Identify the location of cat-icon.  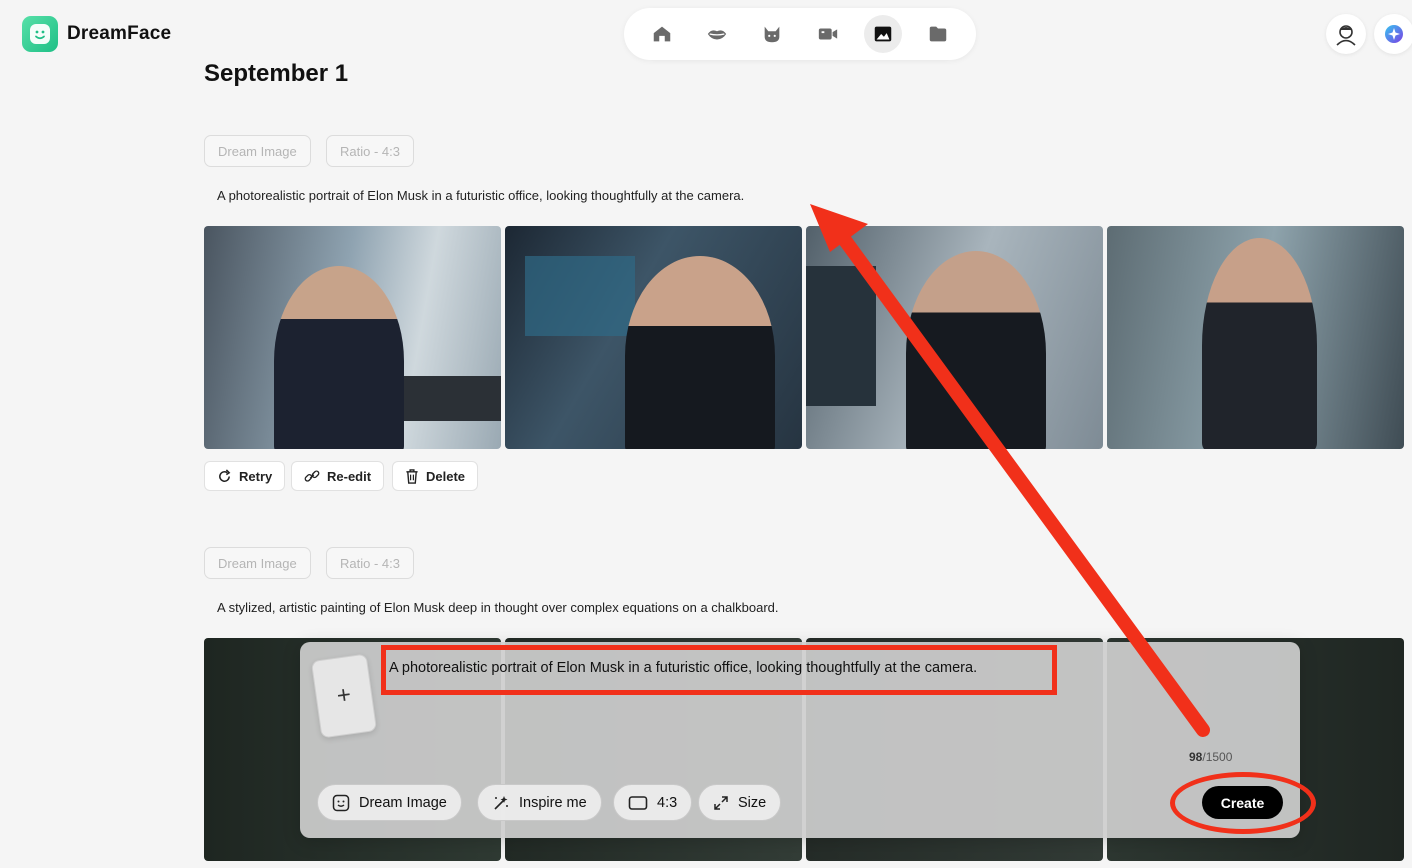
(772, 34).